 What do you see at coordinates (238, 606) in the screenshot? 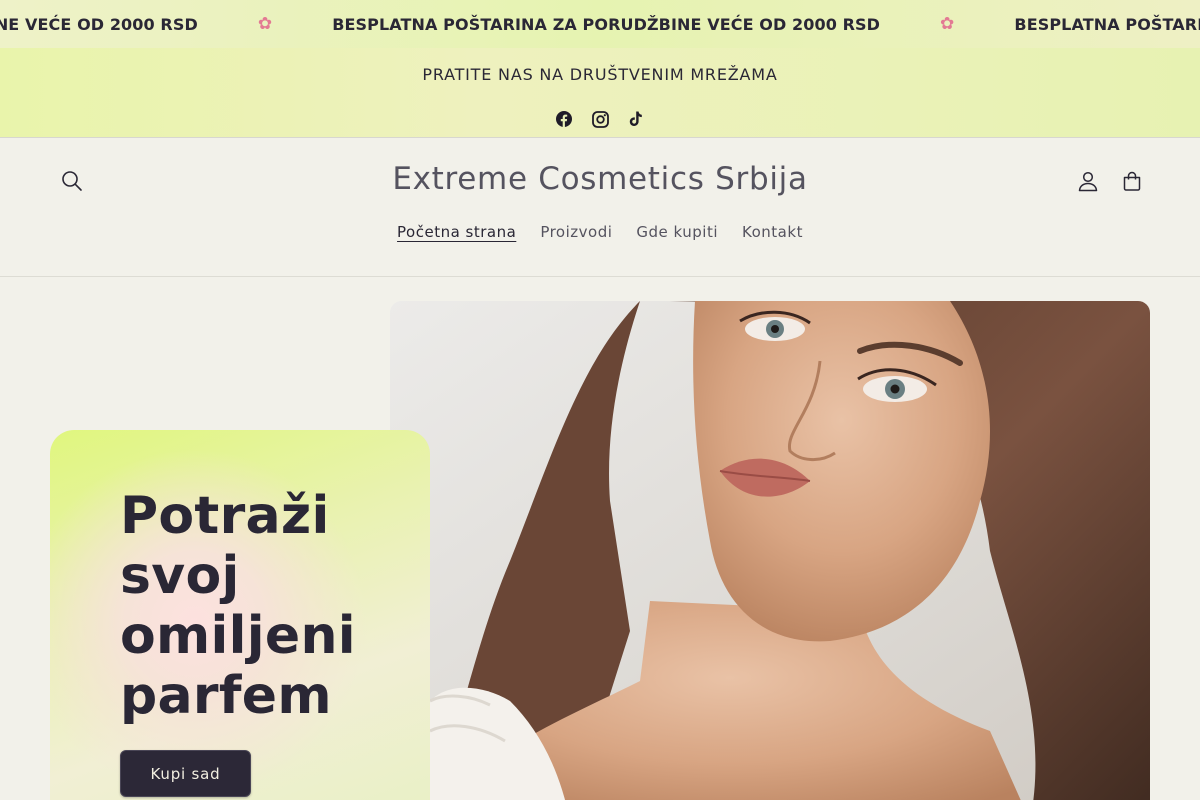
I see `hero-title: Potraži svoj omiljeni parfem` at bounding box center [238, 606].